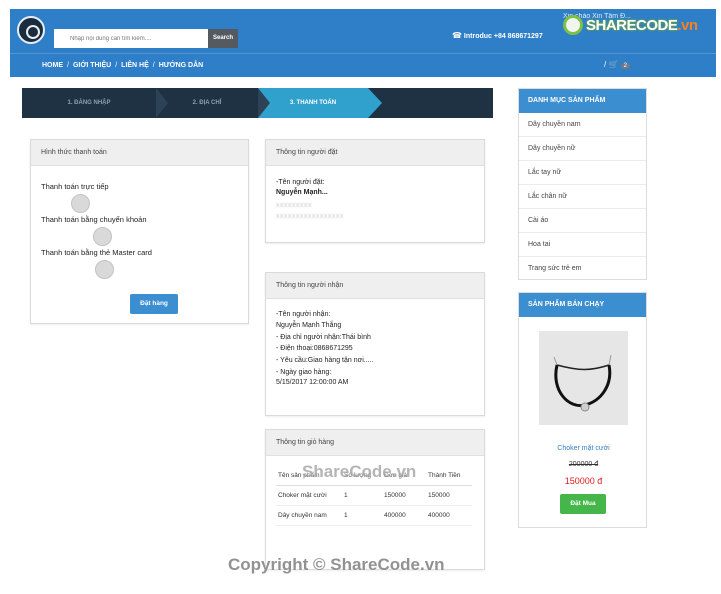 The height and width of the screenshot is (594, 721). What do you see at coordinates (582, 245) in the screenshot?
I see `category-item: Hoa tai` at bounding box center [582, 245].